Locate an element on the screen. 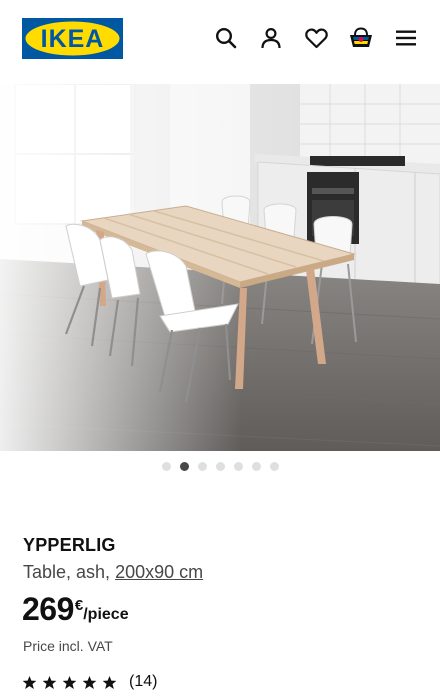 Image resolution: width=440 pixels, height=699 pixels. ikea-logo: IKEA is located at coordinates (72, 38).